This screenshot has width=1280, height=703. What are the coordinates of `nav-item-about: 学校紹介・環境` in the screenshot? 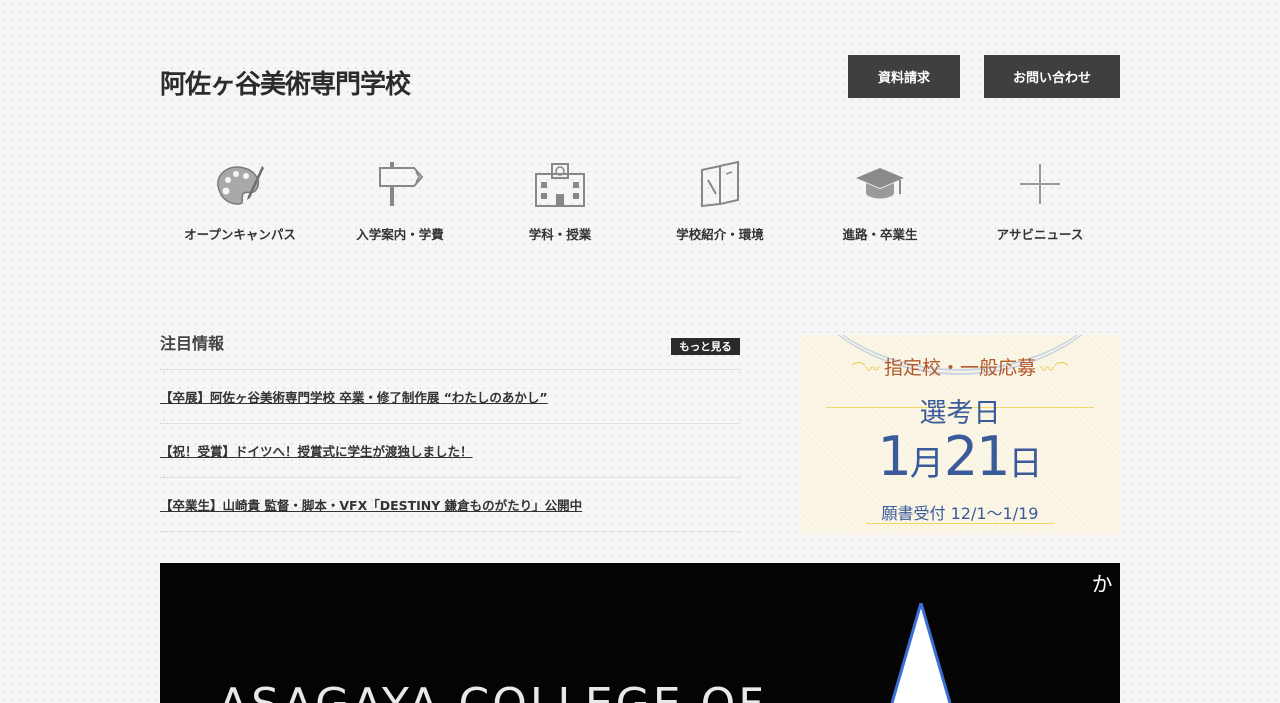 It's located at (720, 200).